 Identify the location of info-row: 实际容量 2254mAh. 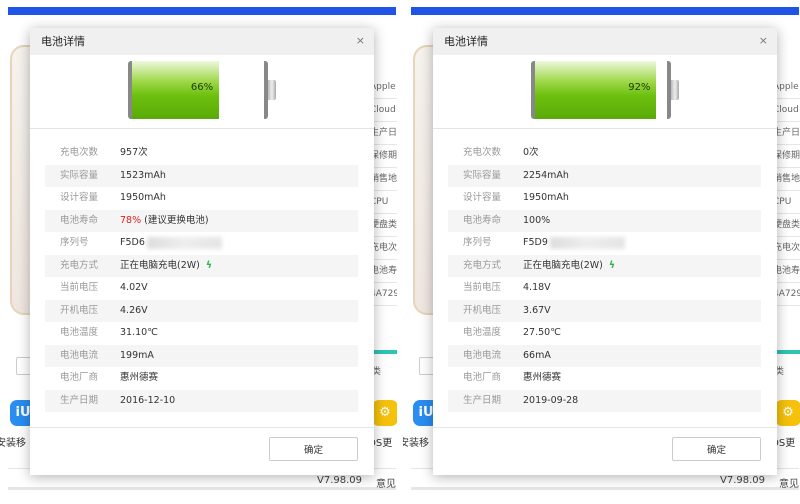
(604, 176).